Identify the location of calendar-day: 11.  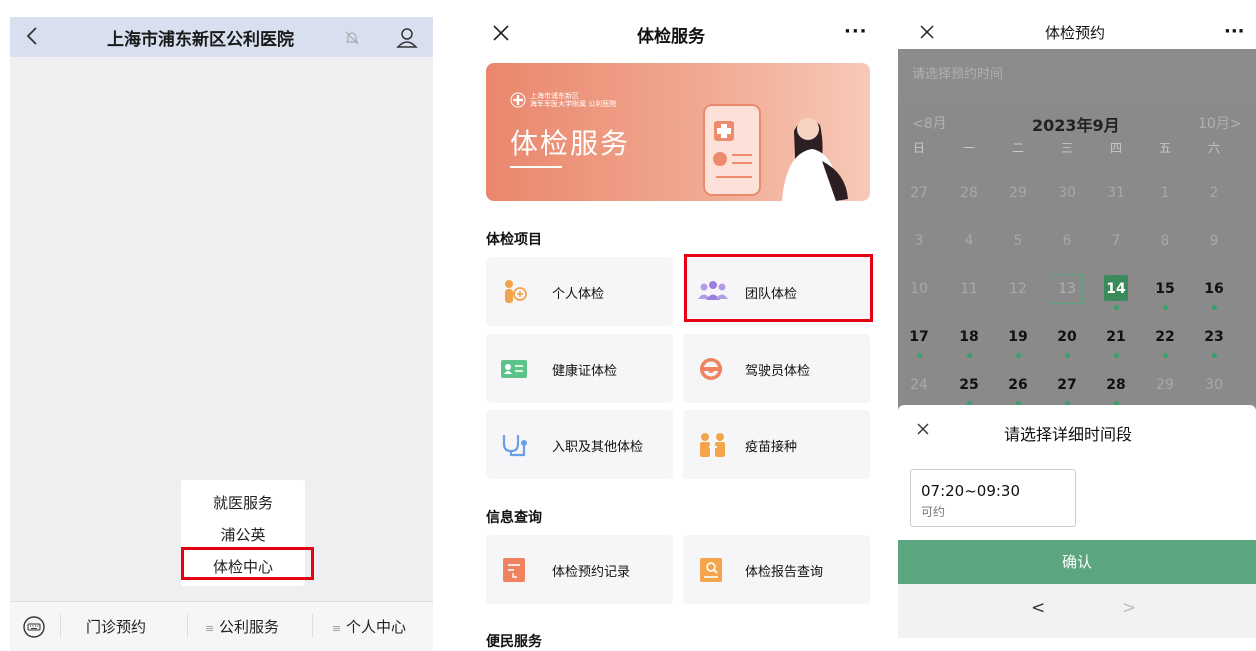
(969, 289).